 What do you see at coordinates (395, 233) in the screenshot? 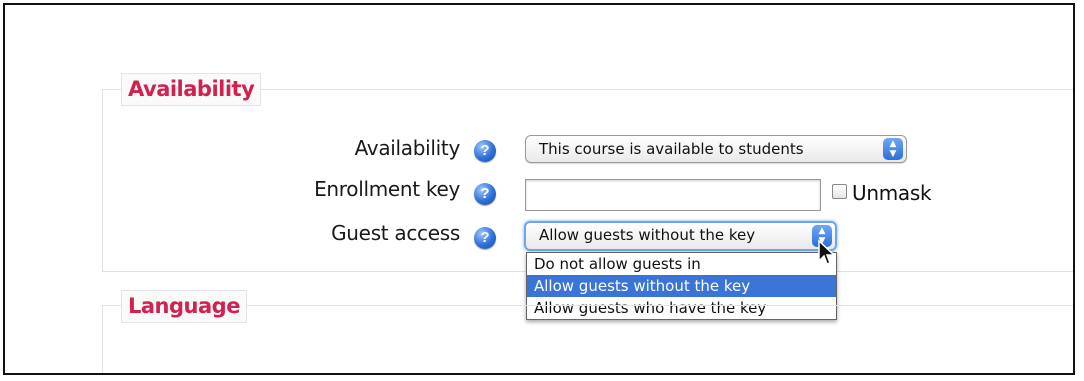
I see `guest-access-label: Guest access` at bounding box center [395, 233].